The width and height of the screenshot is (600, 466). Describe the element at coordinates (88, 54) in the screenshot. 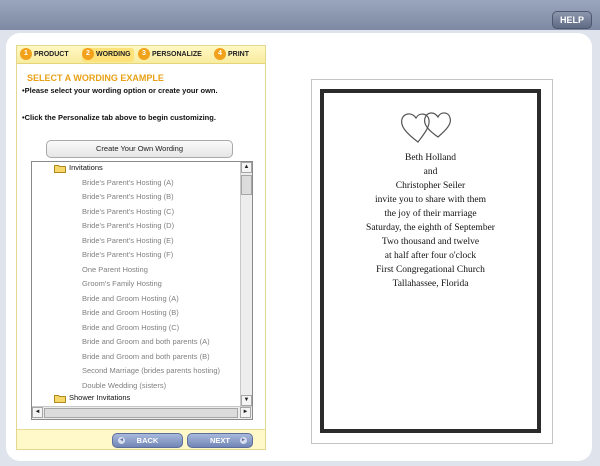

I see `step-number-badge: 2` at that location.